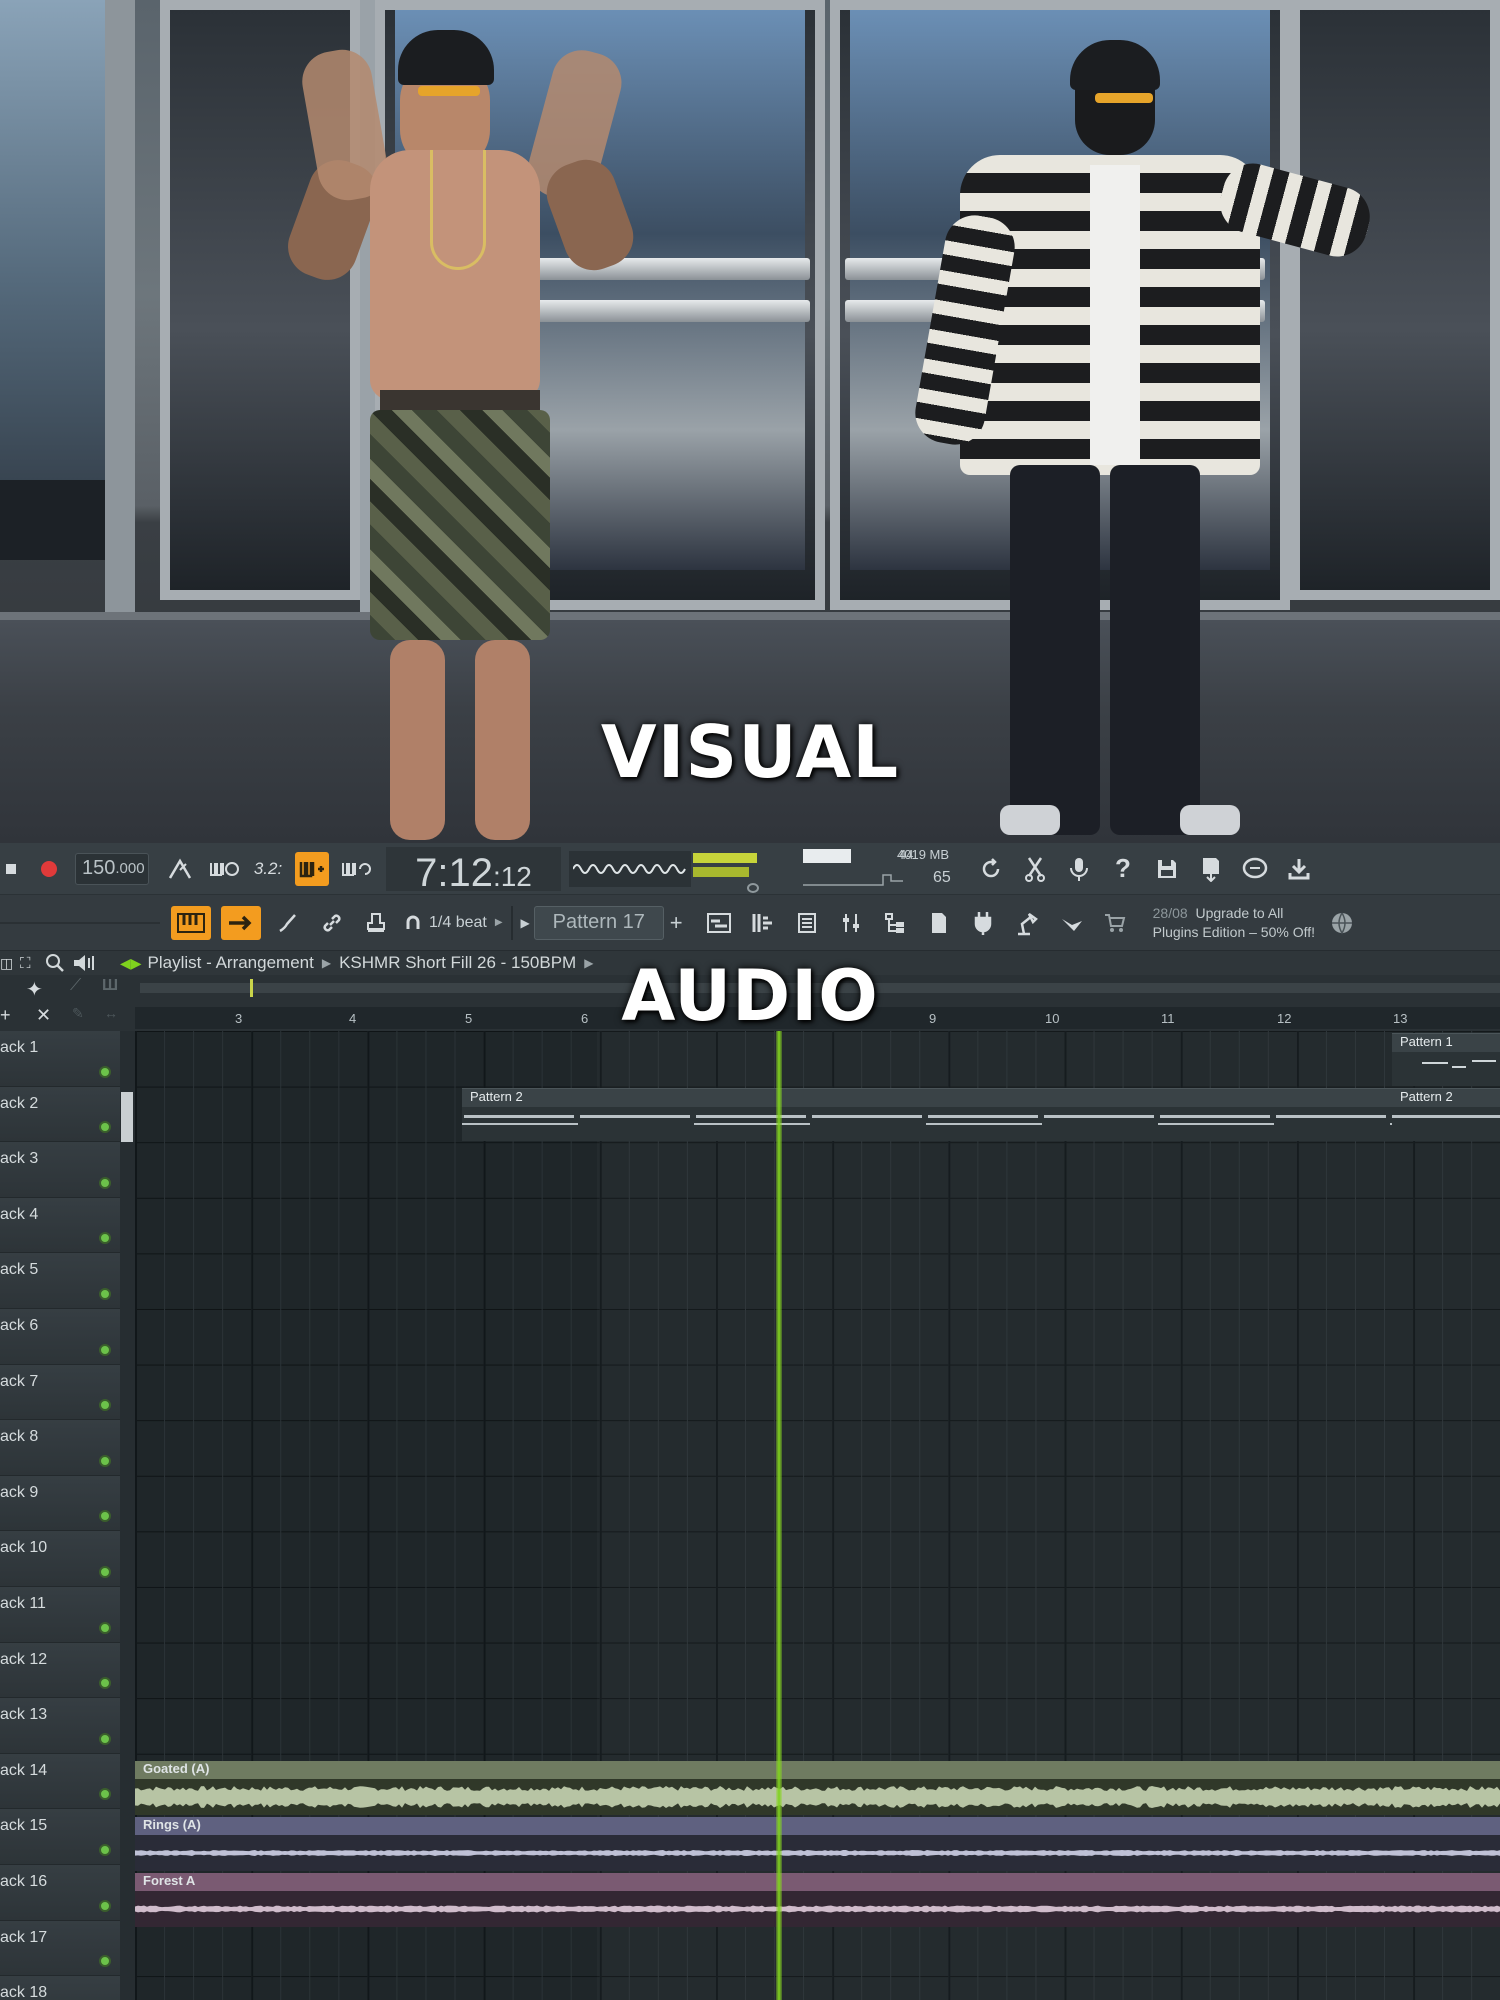 This screenshot has height=2000, width=1500. I want to click on track-header: ack 7, so click(60, 1392).